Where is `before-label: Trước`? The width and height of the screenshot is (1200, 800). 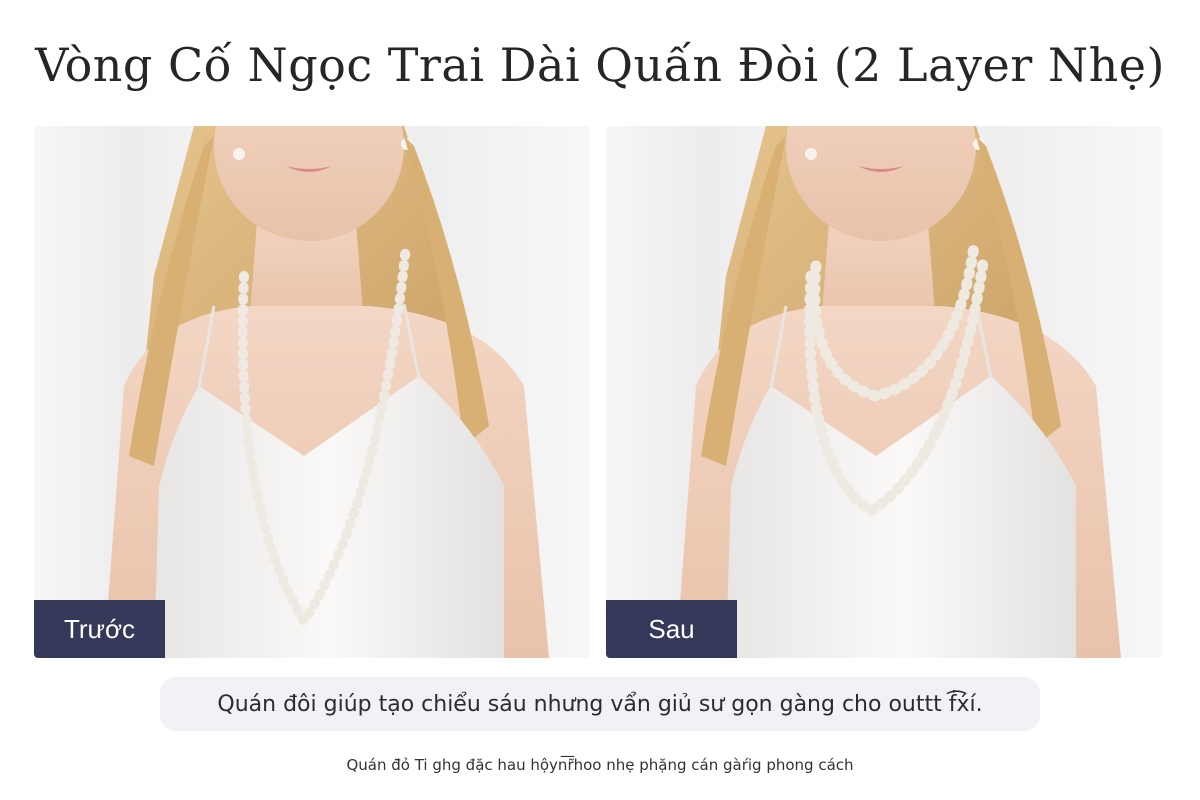 before-label: Trước is located at coordinates (99, 629).